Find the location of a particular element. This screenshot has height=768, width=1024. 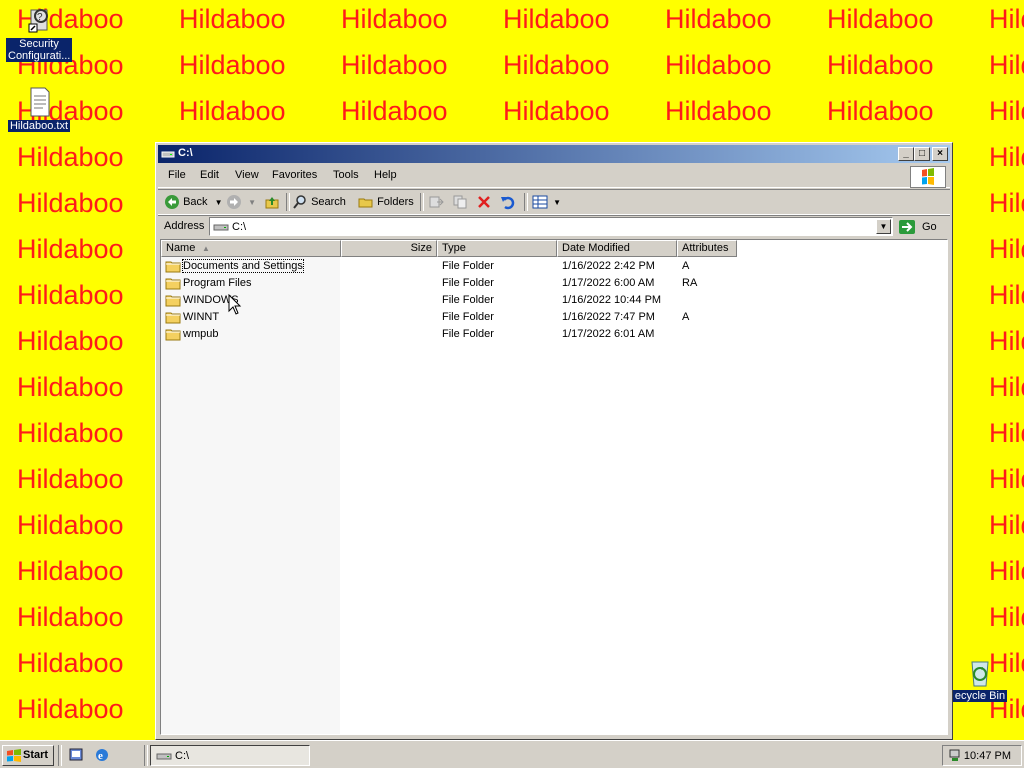

search-button: Search is located at coordinates (319, 202).